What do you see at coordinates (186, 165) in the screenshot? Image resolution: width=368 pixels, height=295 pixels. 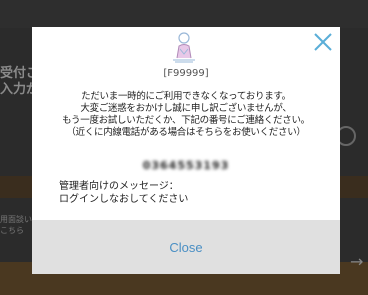 I see `support-phone-number: 0364553193` at bounding box center [186, 165].